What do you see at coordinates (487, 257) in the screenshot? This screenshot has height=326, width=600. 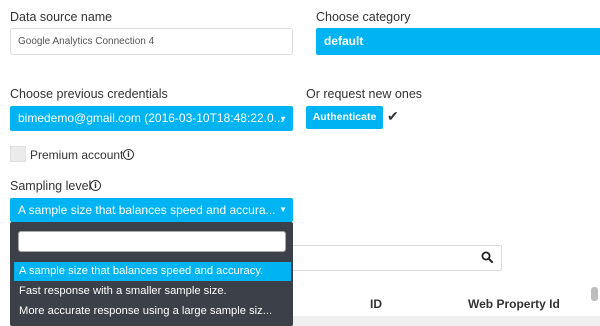 I see `search-icon` at bounding box center [487, 257].